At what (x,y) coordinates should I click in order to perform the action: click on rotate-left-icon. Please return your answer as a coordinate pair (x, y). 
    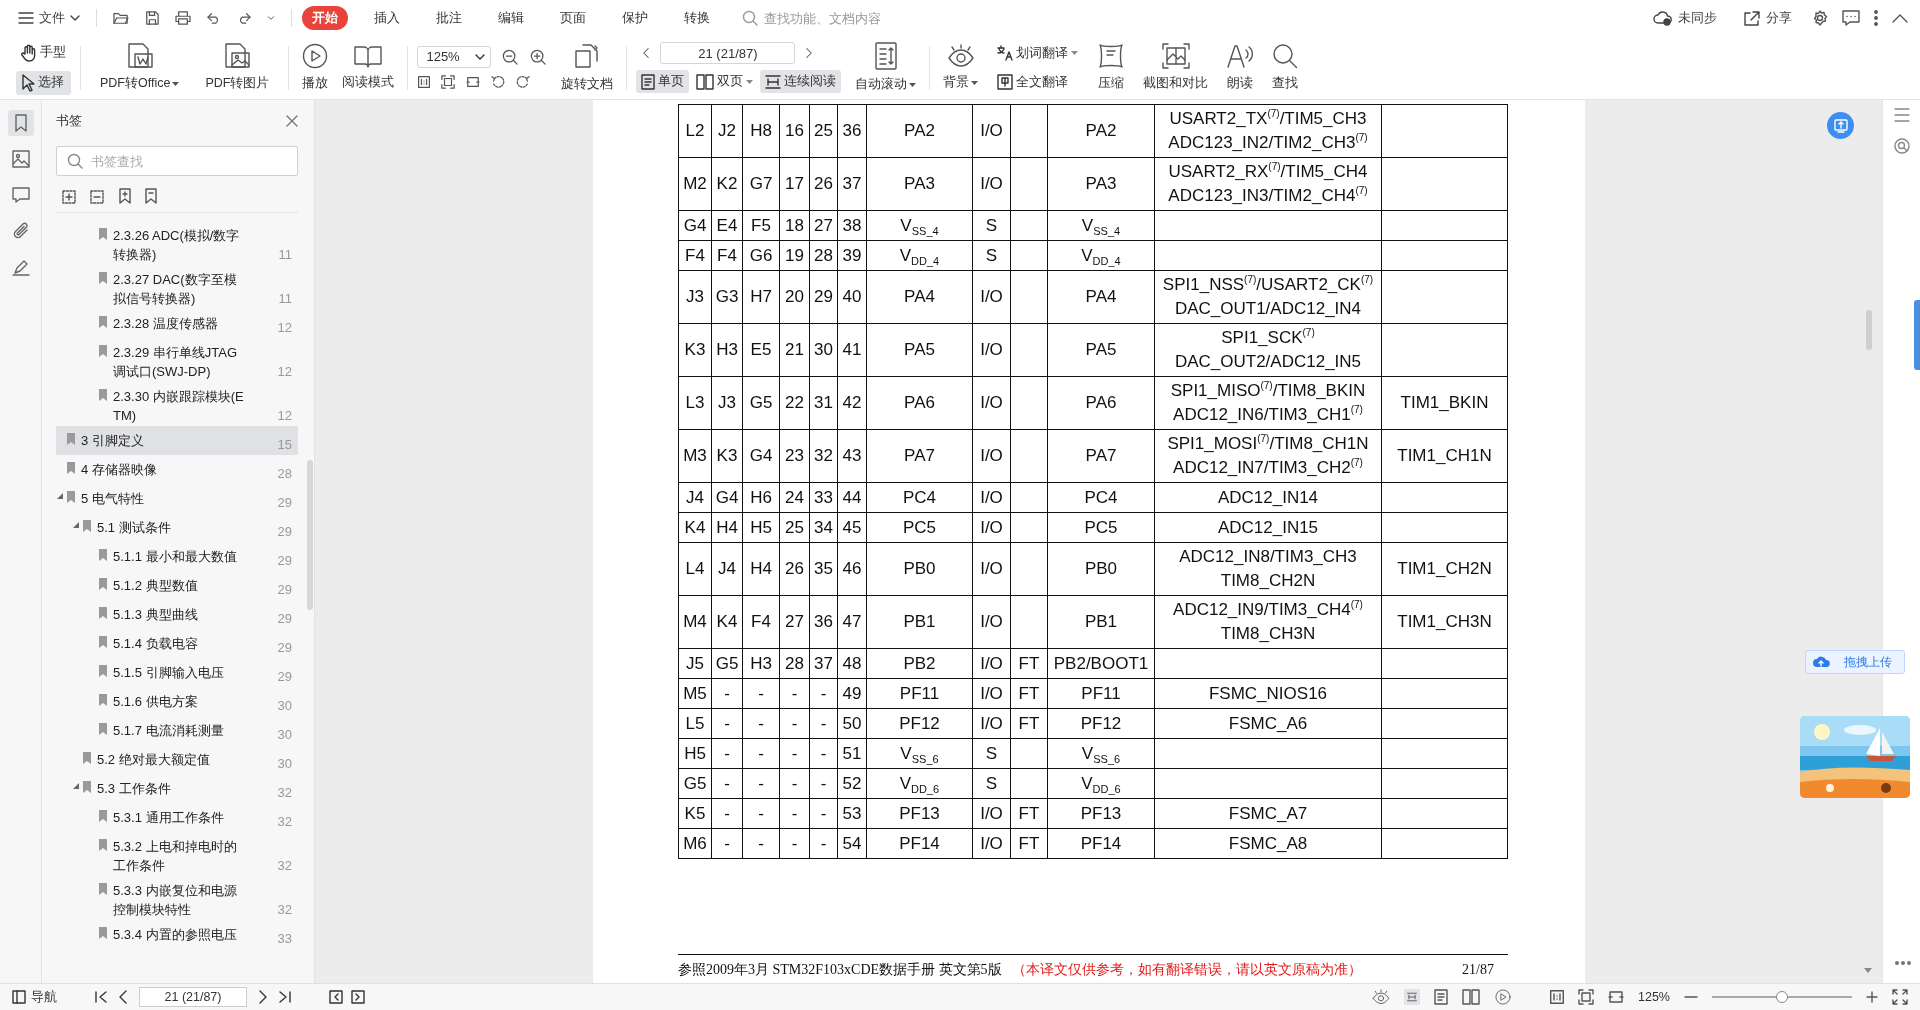
    Looking at the image, I should click on (498, 81).